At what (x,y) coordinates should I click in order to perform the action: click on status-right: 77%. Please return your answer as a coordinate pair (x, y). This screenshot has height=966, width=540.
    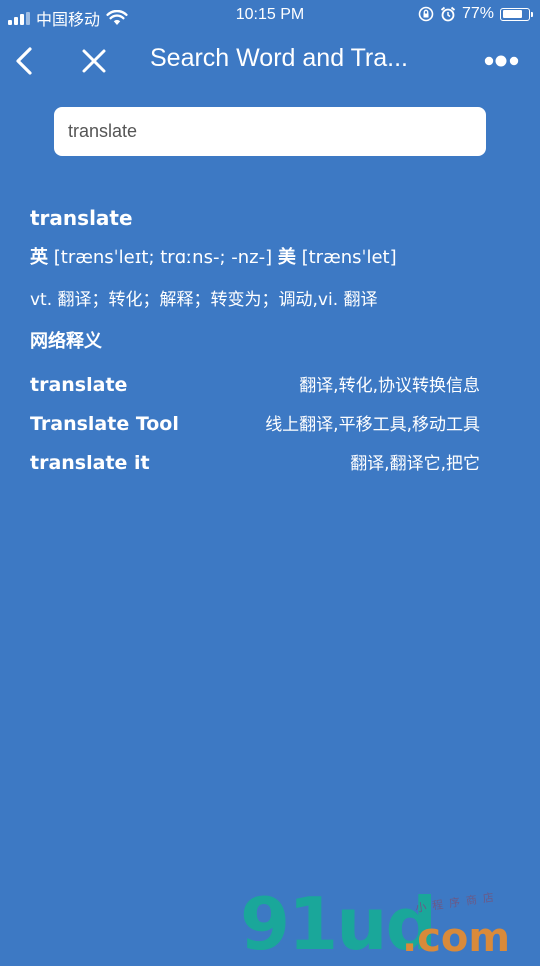
    Looking at the image, I should click on (475, 14).